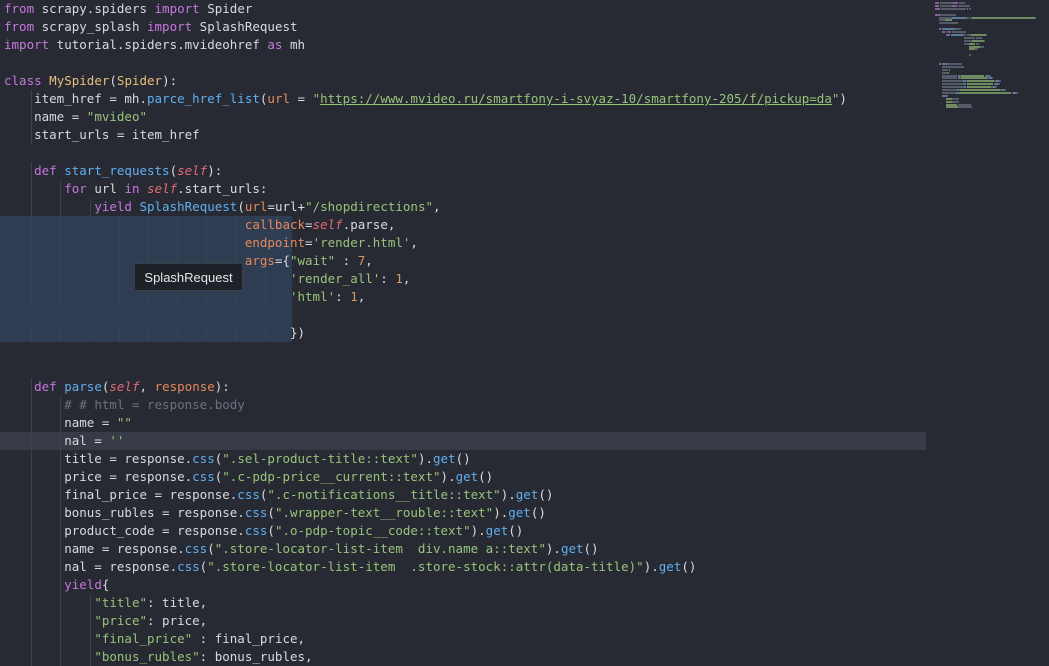  I want to click on code-token-str: ".o-pdp-topic__code::text", so click(372, 530).